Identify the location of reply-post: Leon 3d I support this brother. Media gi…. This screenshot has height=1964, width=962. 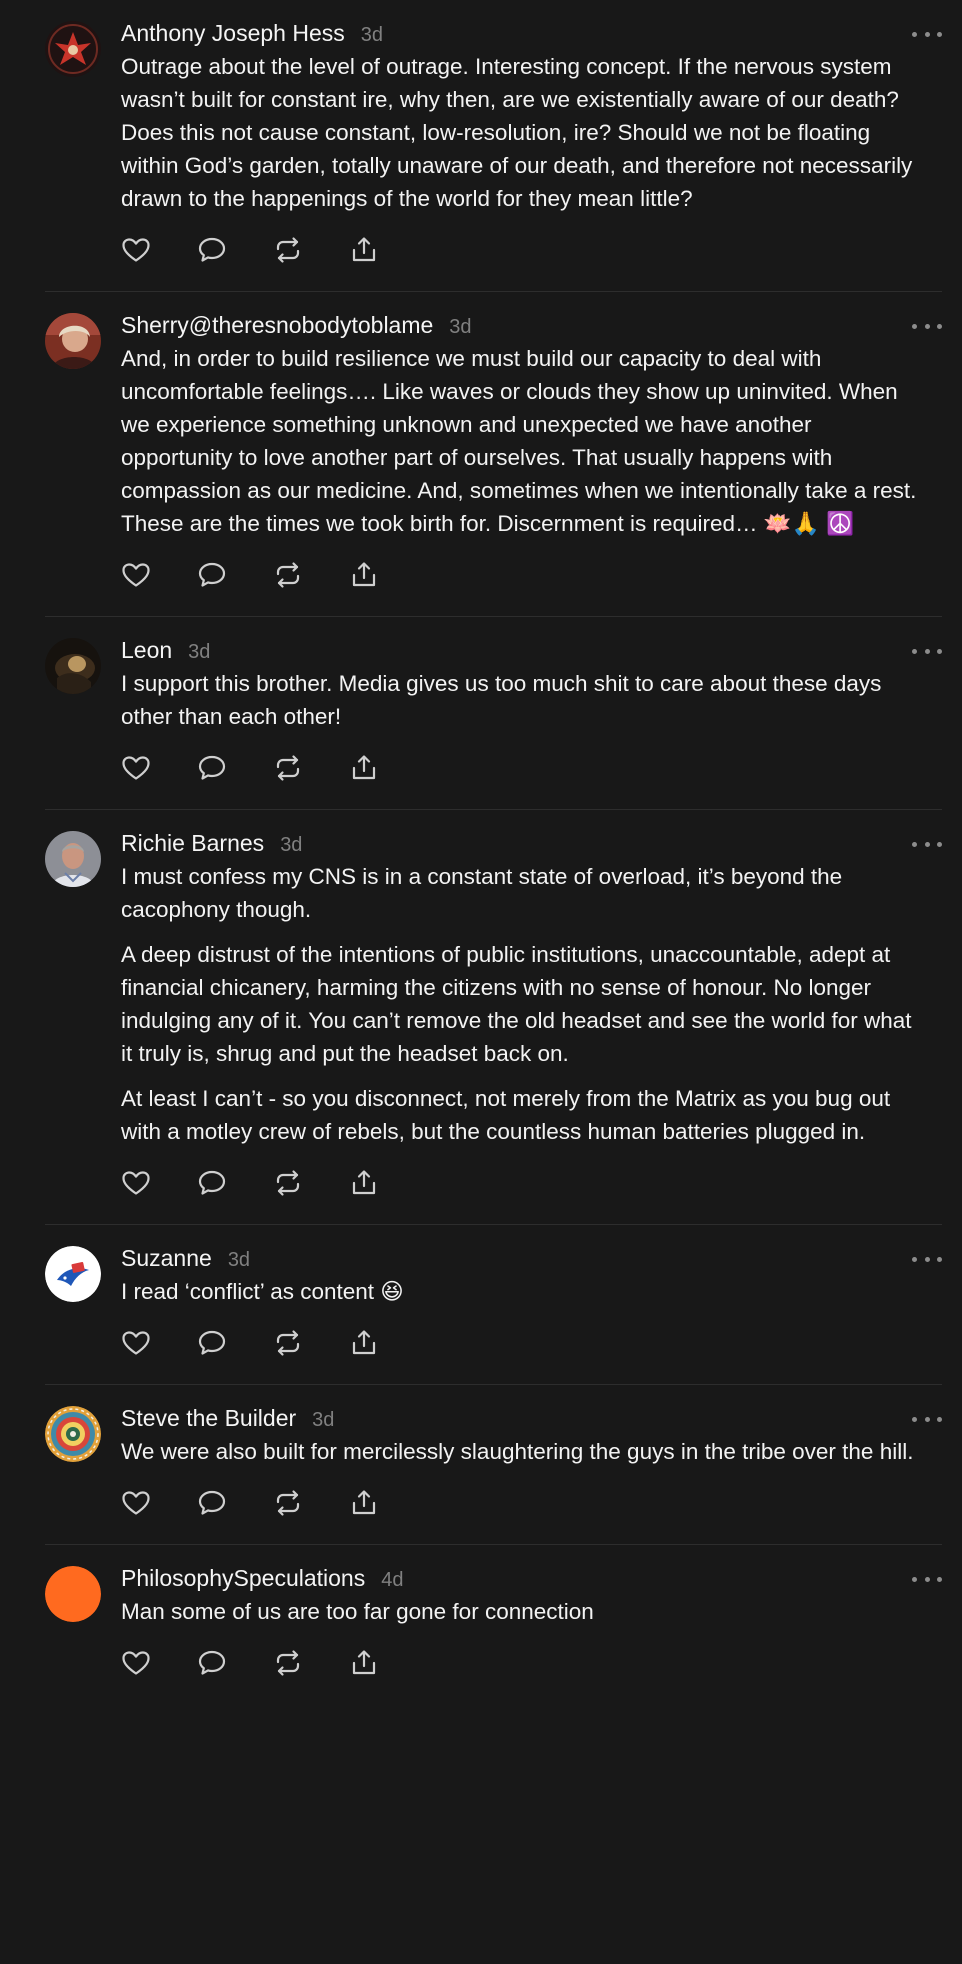
(493, 712).